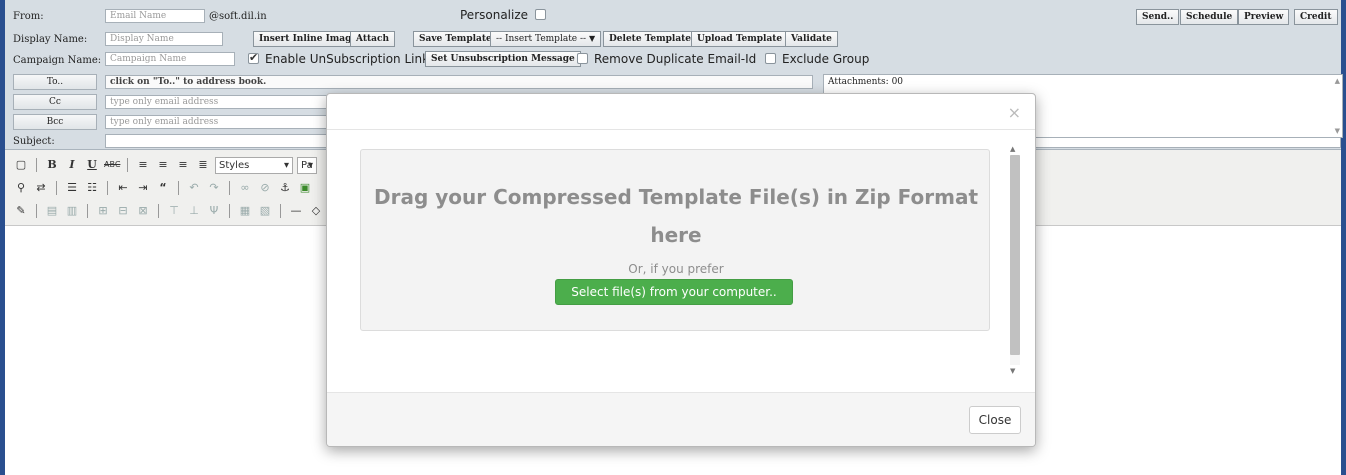  I want to click on modal-scrollbar: ▲ ▼, so click(1014, 260).